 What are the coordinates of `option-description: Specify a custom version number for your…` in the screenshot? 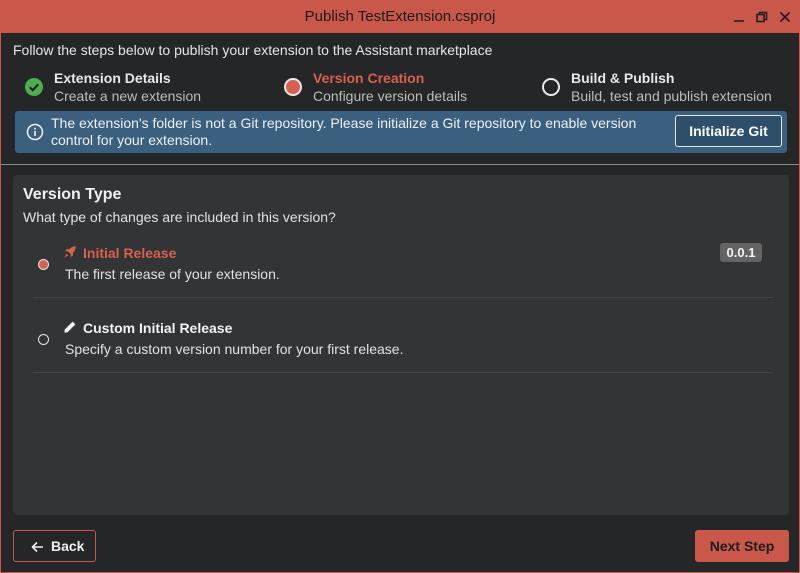 It's located at (234, 349).